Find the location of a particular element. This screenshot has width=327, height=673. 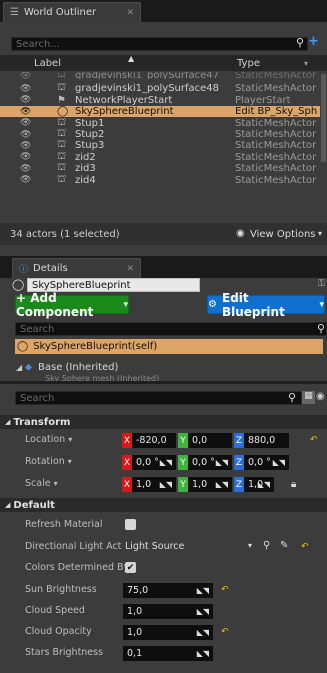

cloud-opacity-input: 1,0 ◣◥ is located at coordinates (168, 632).